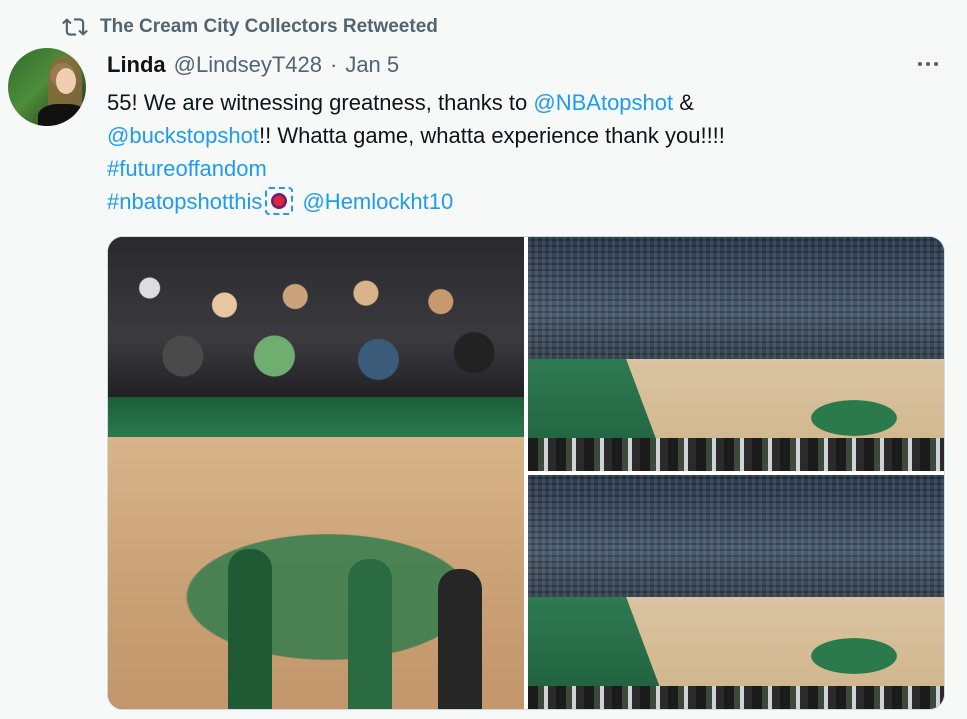 The image size is (967, 719). Describe the element at coordinates (377, 201) in the screenshot. I see `mention-hemlockht10: @Hemlockht10` at that location.